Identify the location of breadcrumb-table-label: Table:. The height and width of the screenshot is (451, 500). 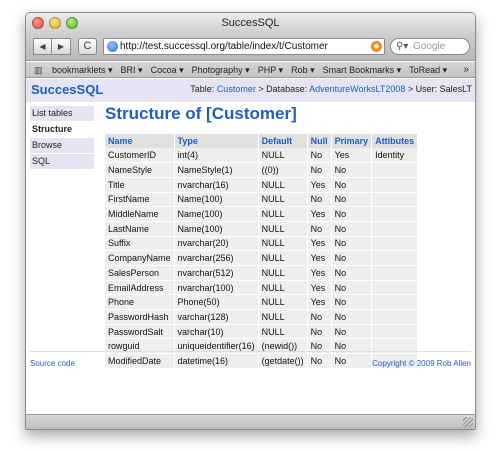
(202, 89).